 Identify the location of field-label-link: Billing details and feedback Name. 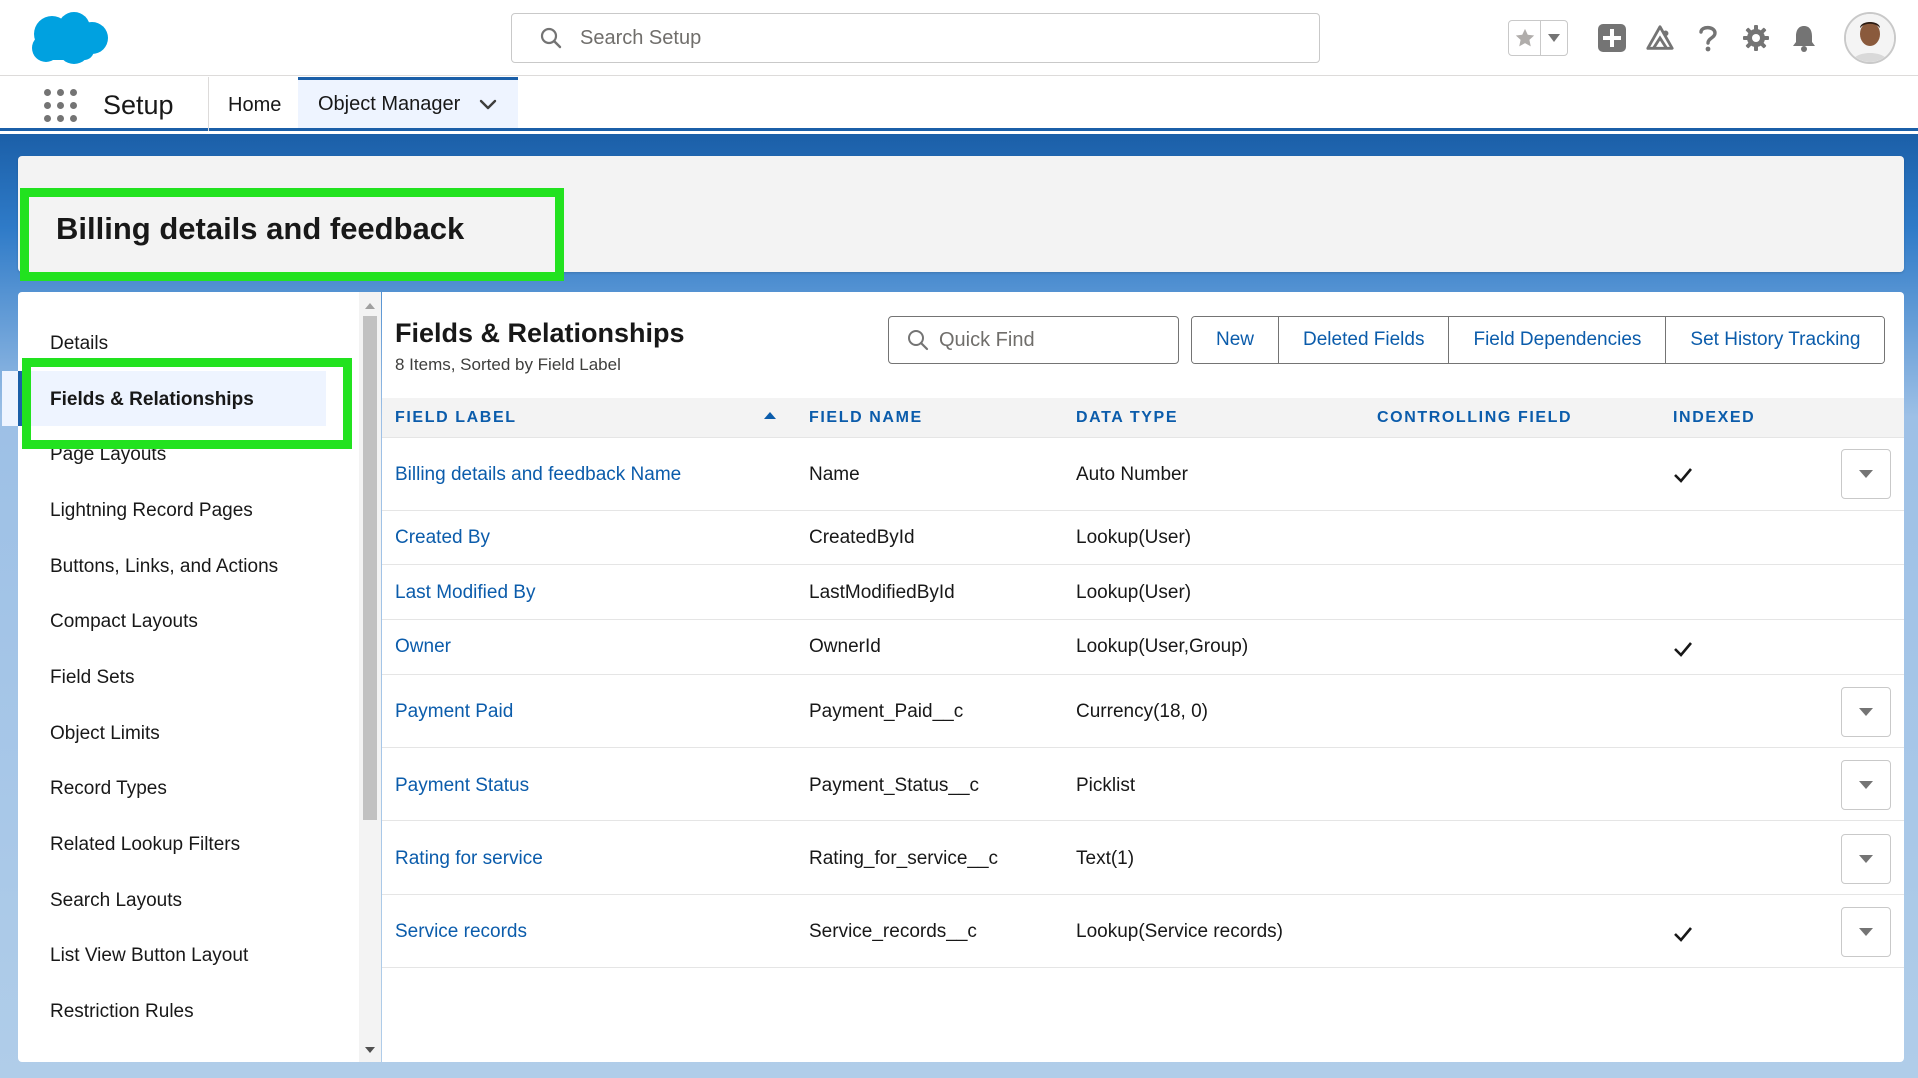
(538, 475).